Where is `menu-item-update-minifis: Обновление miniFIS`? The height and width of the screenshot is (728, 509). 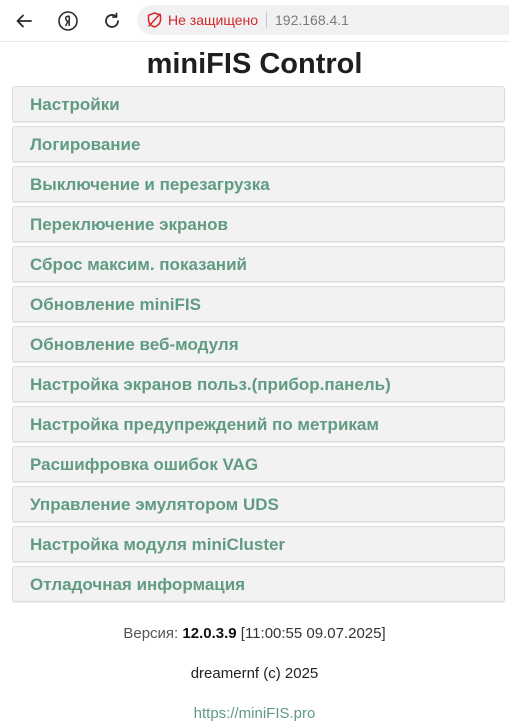 menu-item-update-minifis: Обновление miniFIS is located at coordinates (258, 304).